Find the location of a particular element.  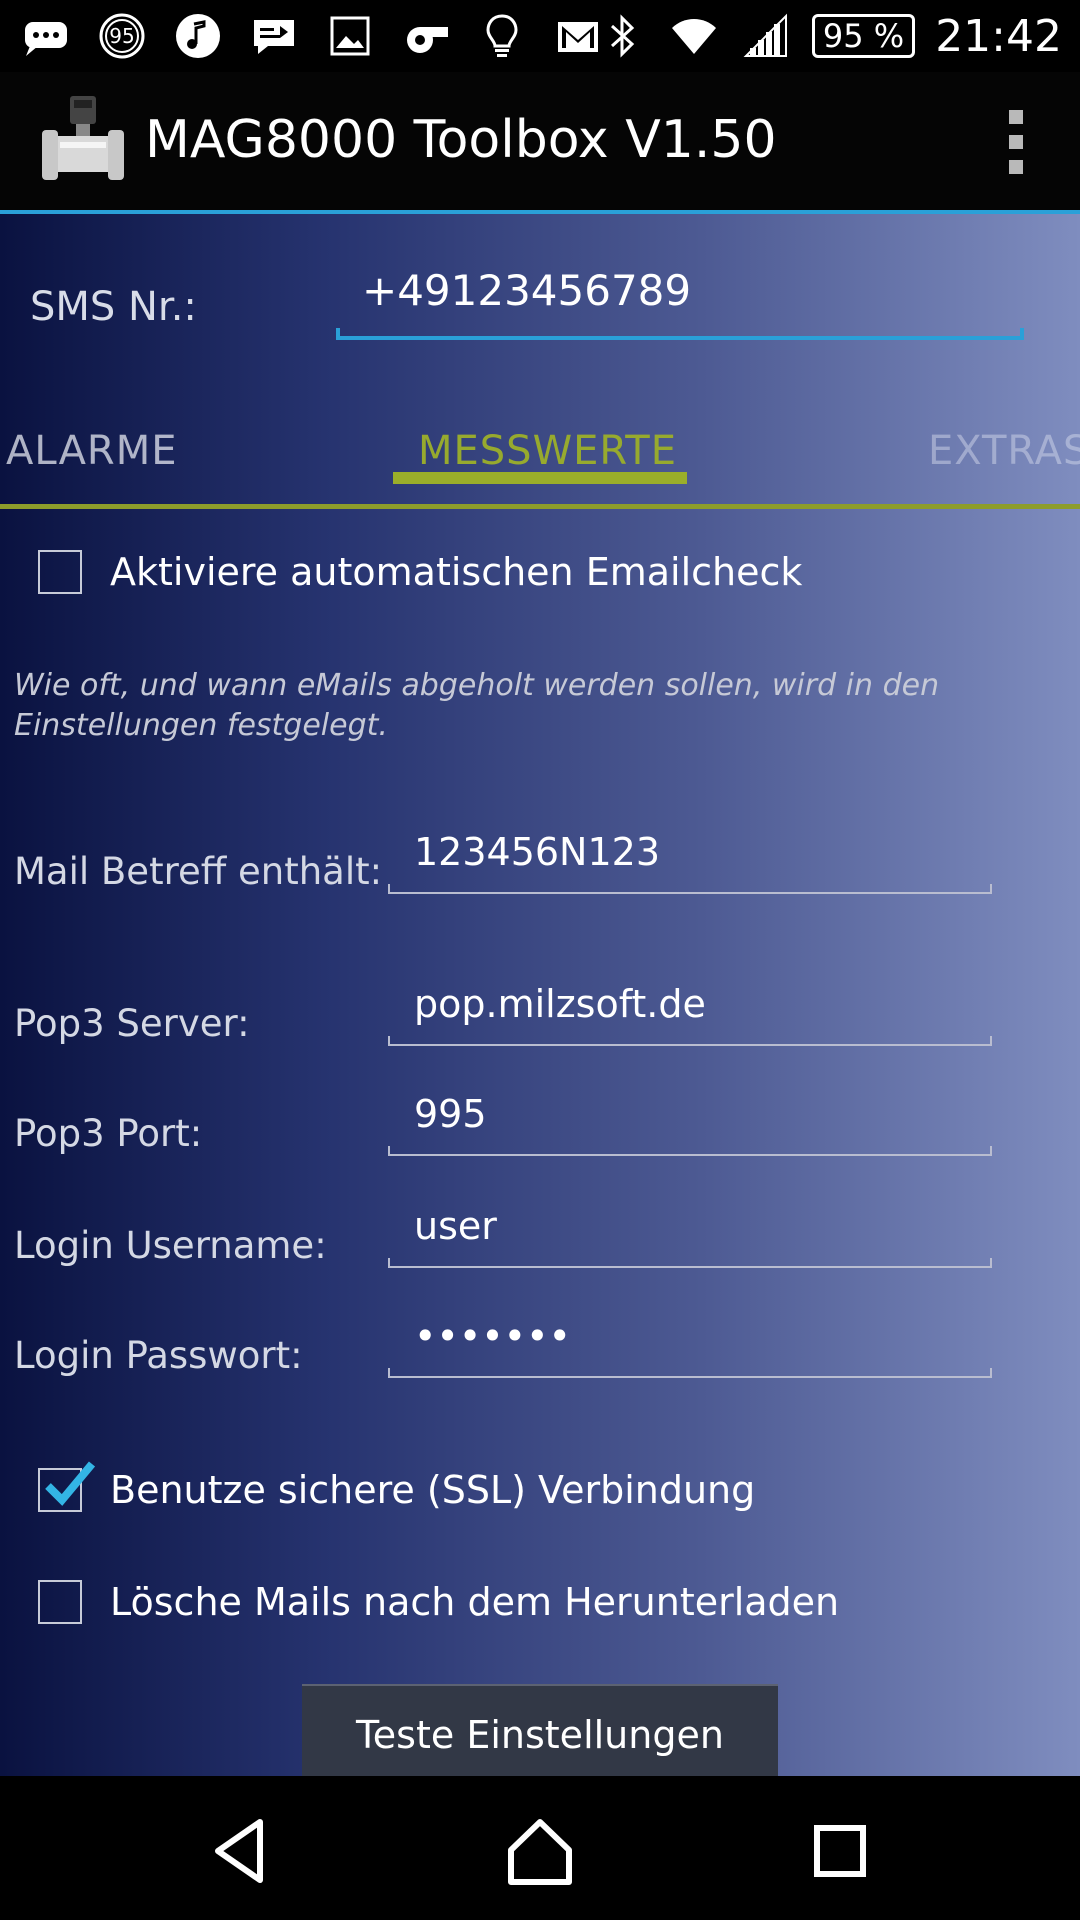

checkmark-icon is located at coordinates (70, 1483).